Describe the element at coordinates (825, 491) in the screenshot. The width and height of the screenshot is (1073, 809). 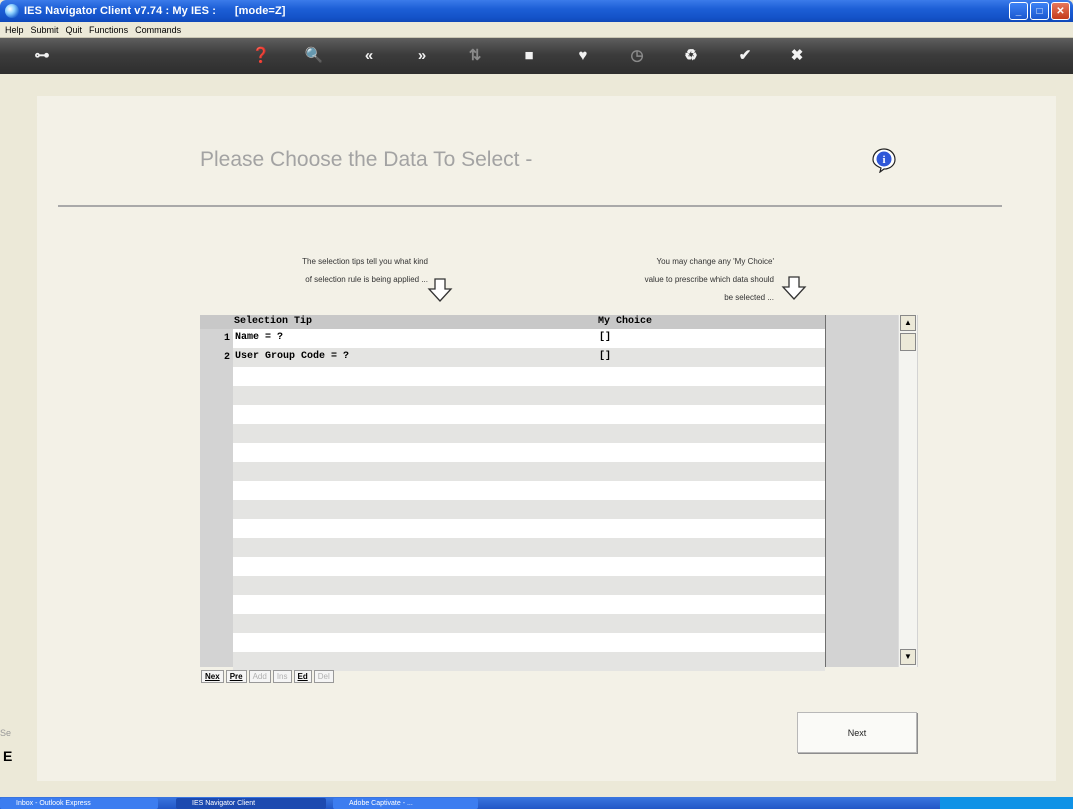
I see `grid-column-divider` at that location.